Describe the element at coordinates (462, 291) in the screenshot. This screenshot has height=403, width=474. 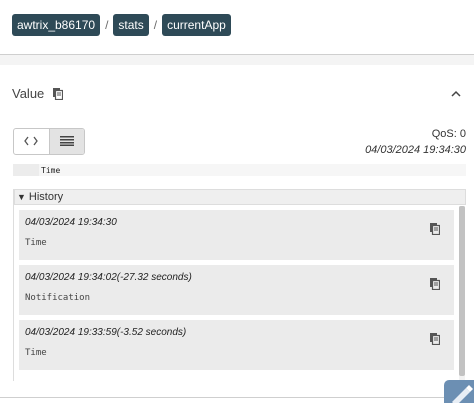
I see `scrollbar-thumb` at that location.